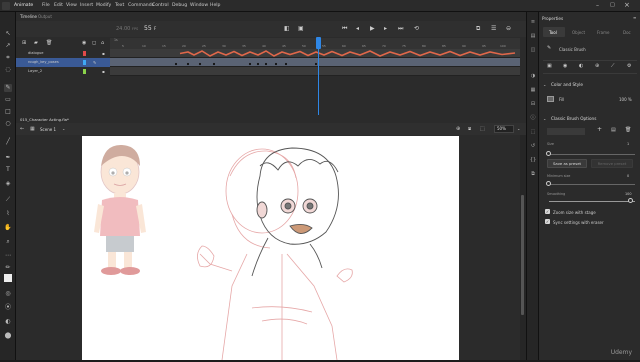 This screenshot has width=640, height=362. What do you see at coordinates (533, 50) in the screenshot?
I see `assets-icon: ◫` at bounding box center [533, 50].